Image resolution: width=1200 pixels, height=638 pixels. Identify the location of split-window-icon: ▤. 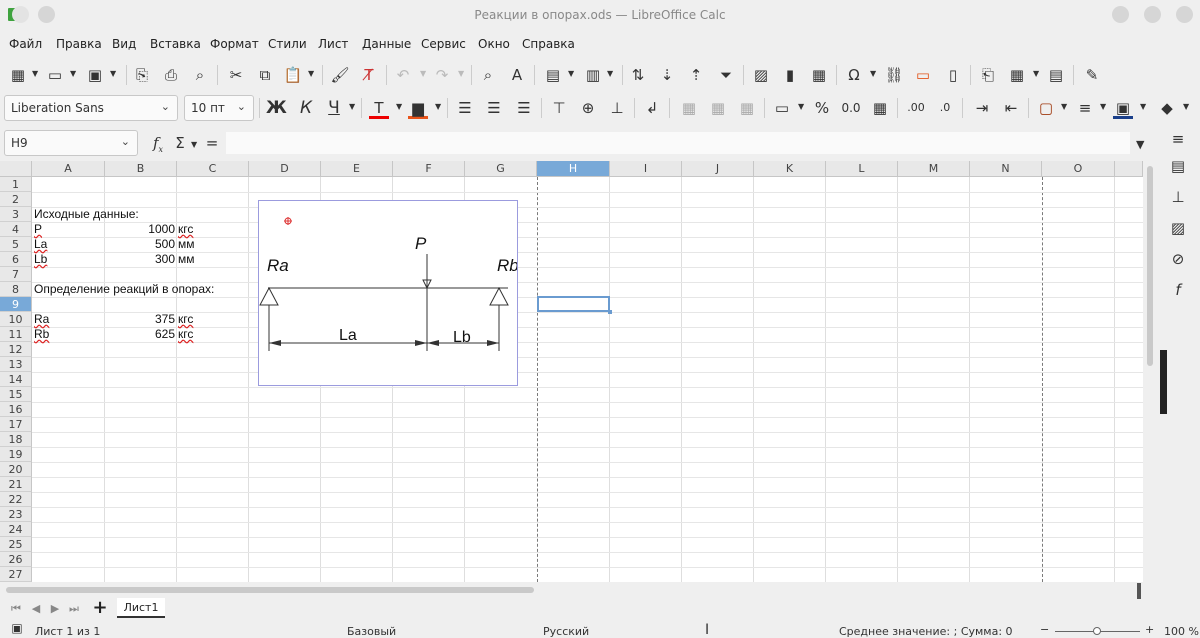
(1056, 75).